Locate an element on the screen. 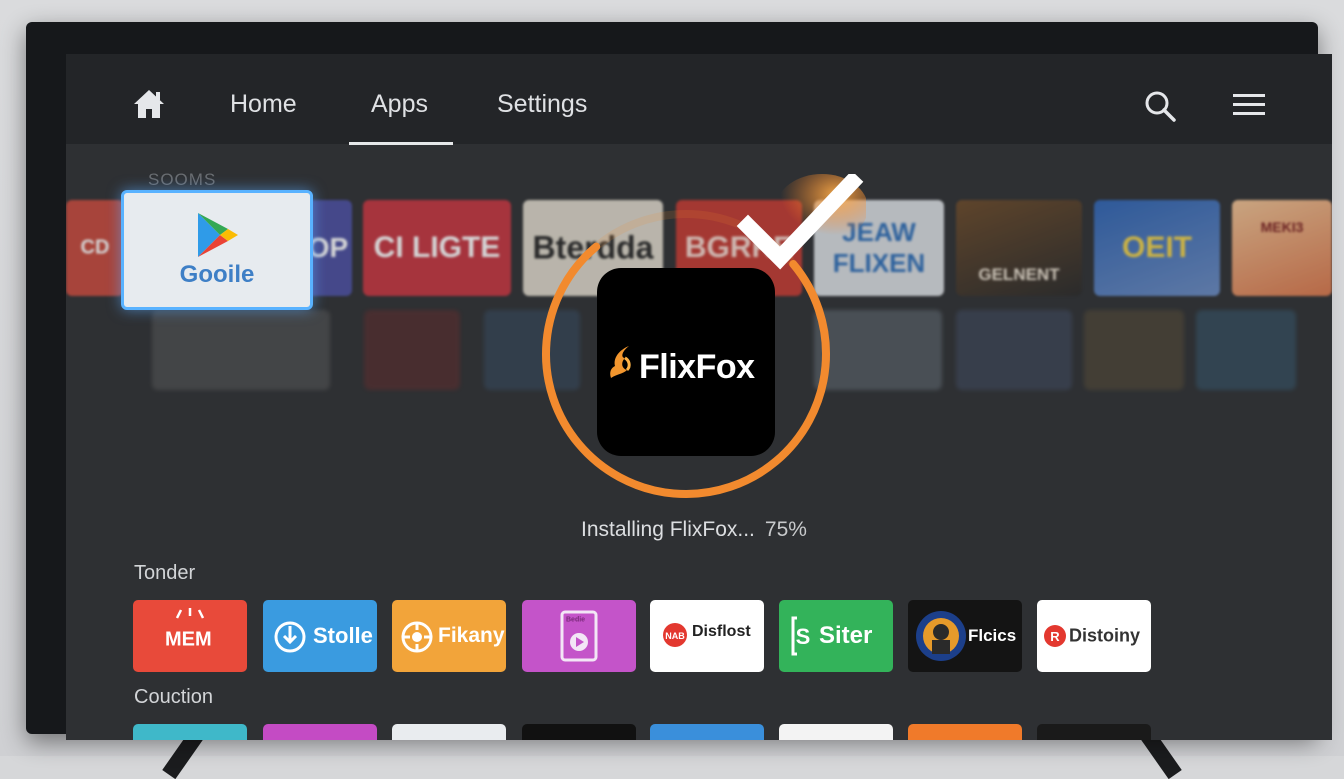  carousel-tile: GELNENT is located at coordinates (1019, 248).